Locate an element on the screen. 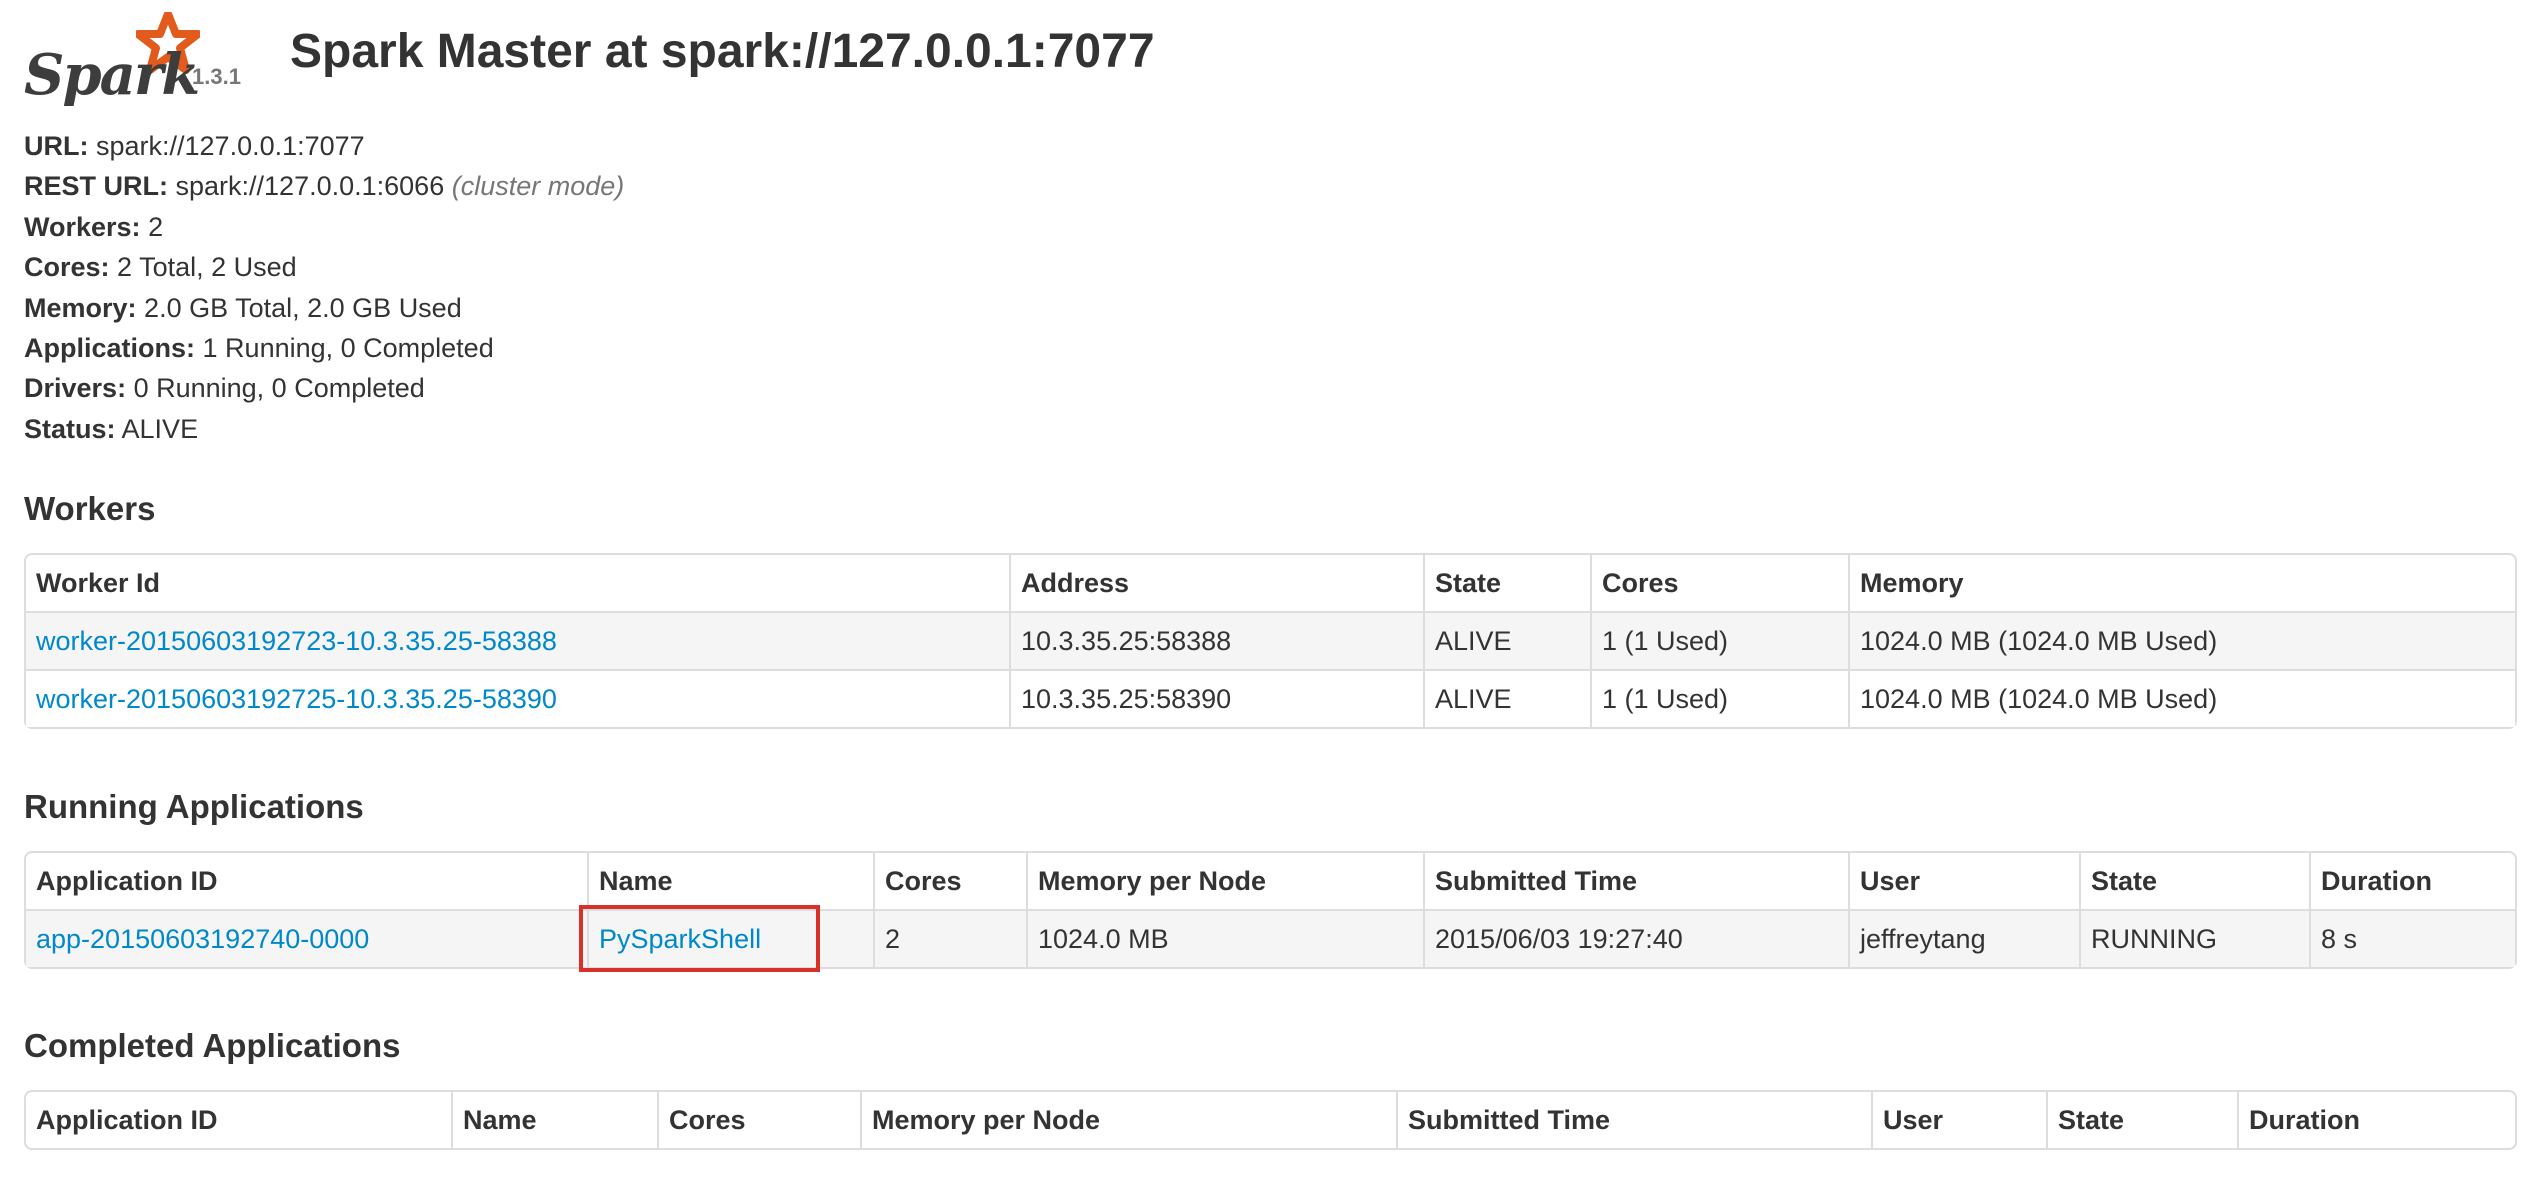 Image resolution: width=2540 pixels, height=1184 pixels. application-state: RUNNING is located at coordinates (2194, 938).